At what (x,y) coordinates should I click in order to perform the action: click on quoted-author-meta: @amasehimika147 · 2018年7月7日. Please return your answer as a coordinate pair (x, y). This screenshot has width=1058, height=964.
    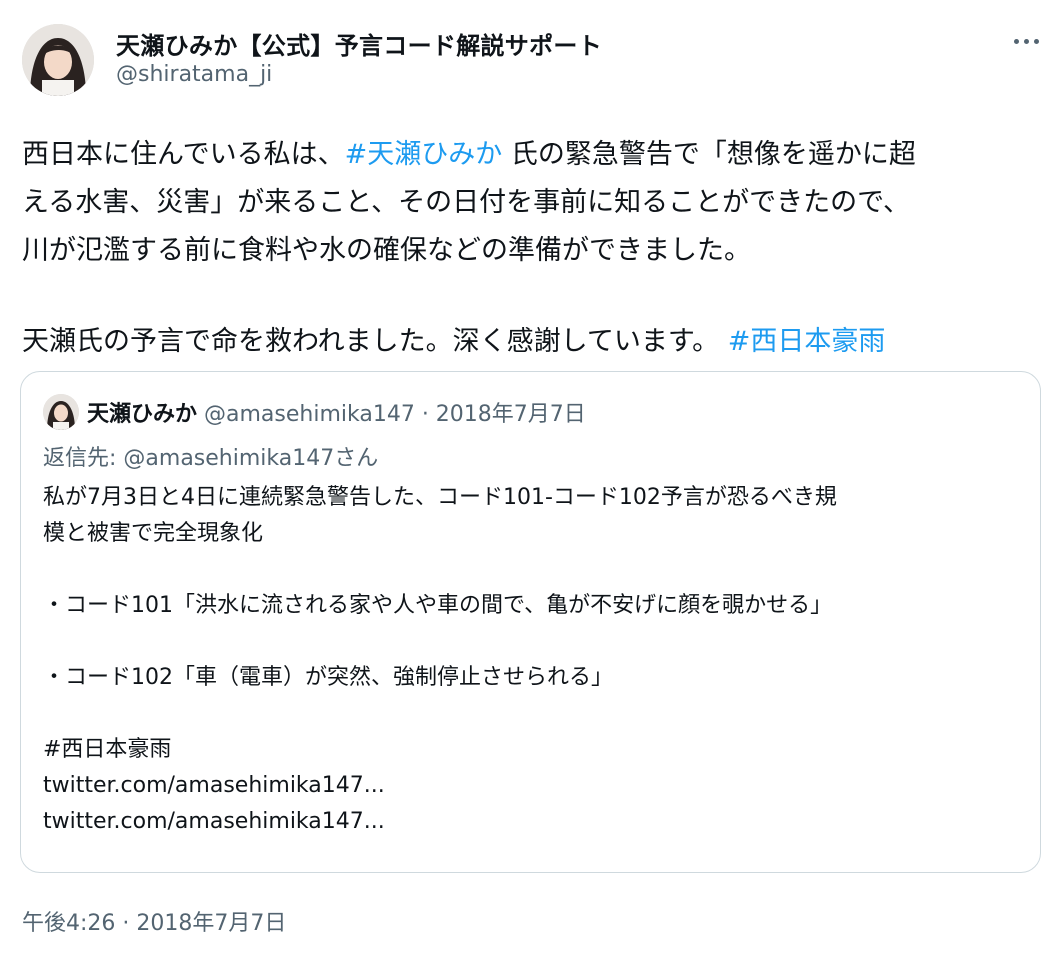
    Looking at the image, I should click on (391, 414).